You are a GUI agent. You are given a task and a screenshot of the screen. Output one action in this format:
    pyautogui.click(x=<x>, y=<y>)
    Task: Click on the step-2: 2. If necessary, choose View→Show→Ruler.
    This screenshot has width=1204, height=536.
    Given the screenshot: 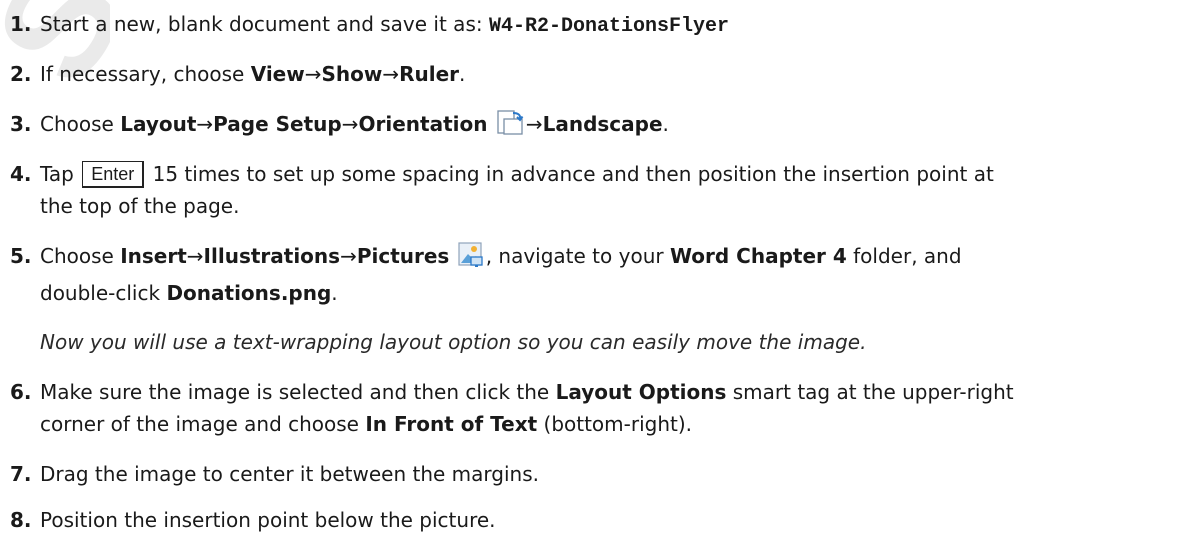 What is the action you would take?
    pyautogui.click(x=605, y=74)
    